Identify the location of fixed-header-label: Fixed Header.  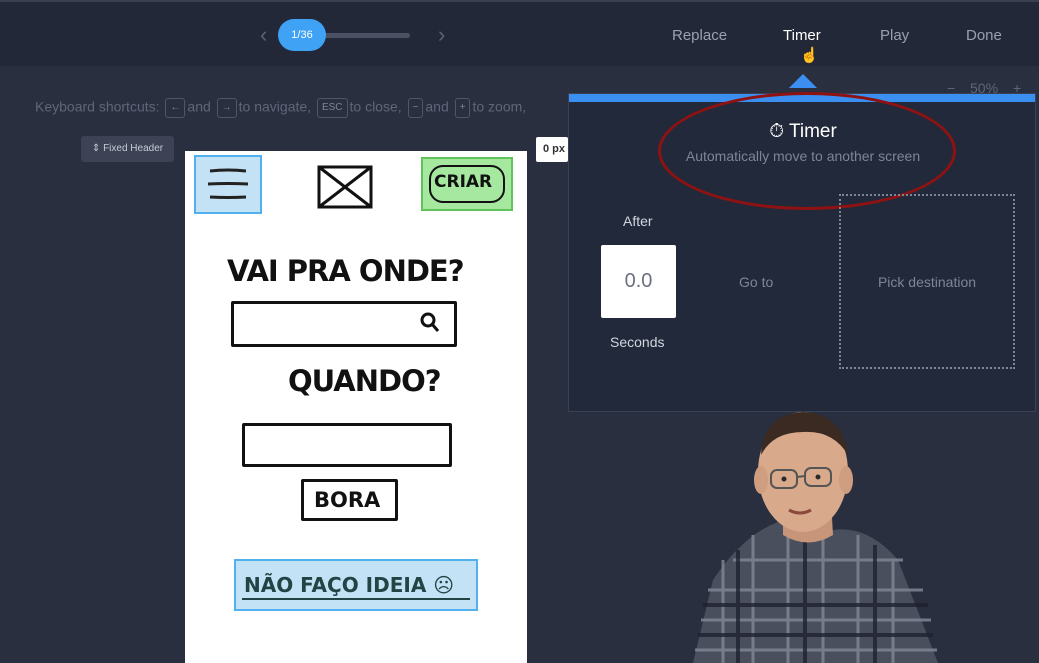
(133, 148).